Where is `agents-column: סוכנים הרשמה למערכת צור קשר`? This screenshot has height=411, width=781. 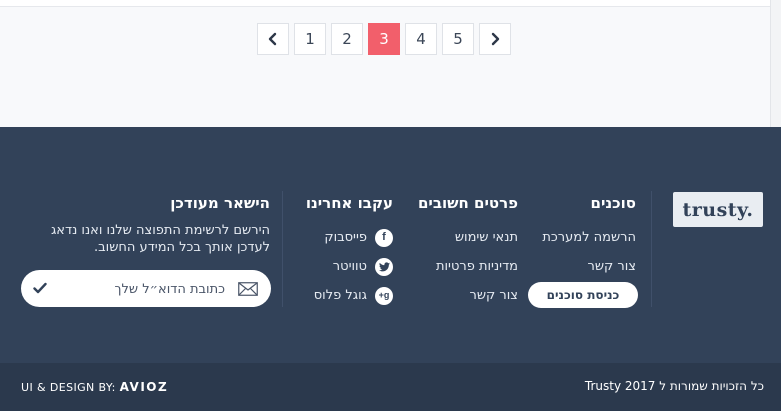
agents-column: סוכנים הרשמה למערכת צור קשר is located at coordinates (589, 237).